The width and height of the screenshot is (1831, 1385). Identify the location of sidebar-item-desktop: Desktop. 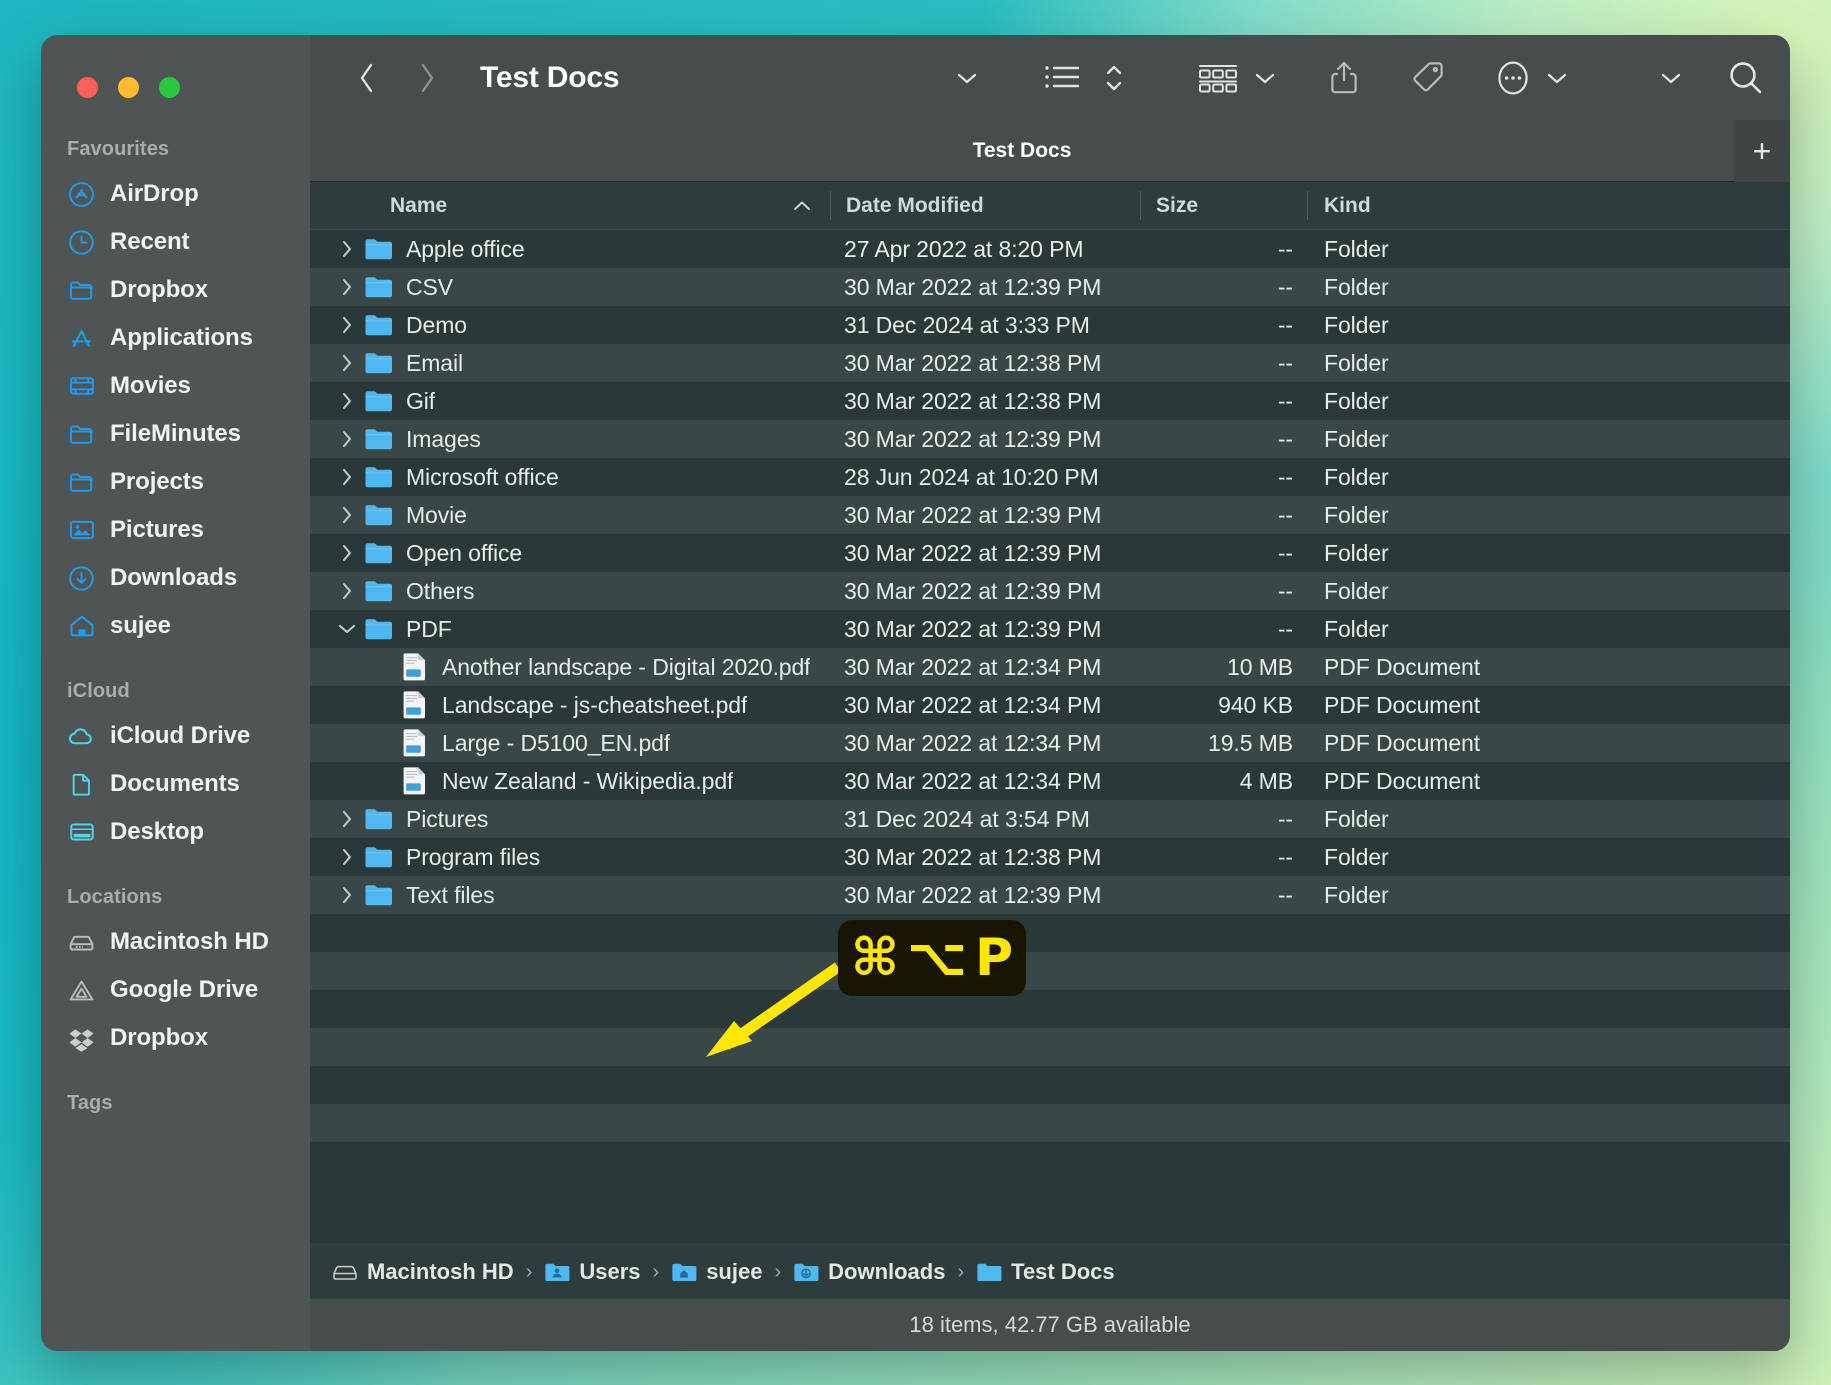
(175, 832).